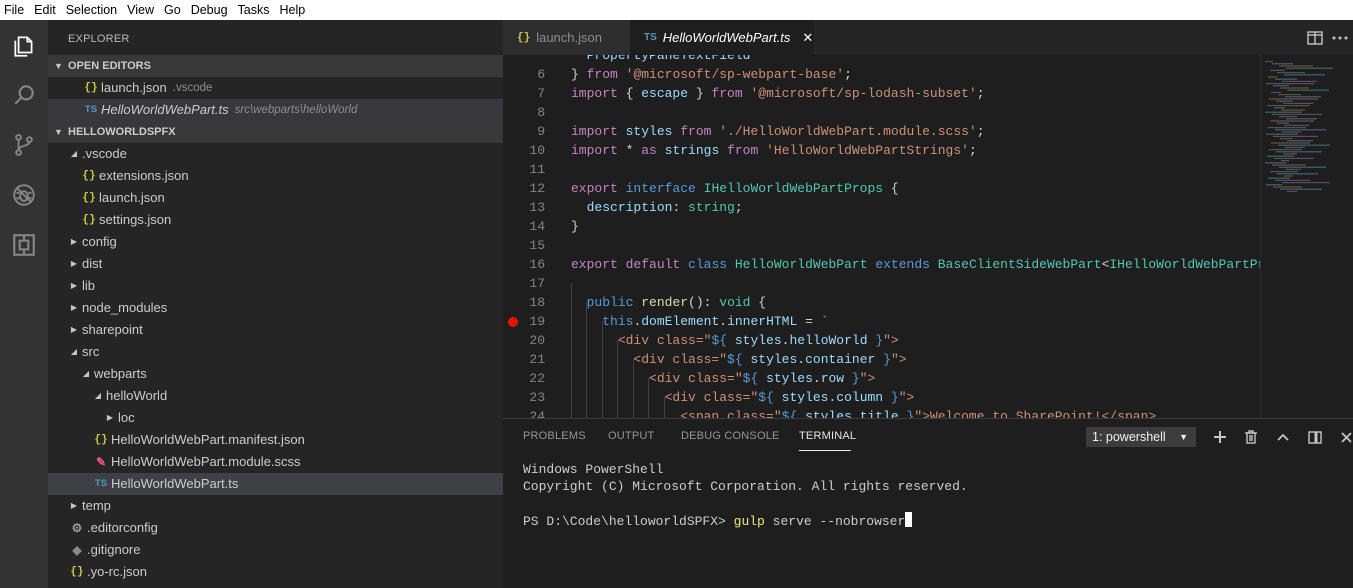  I want to click on tab-problems: PROBLEMS, so click(554, 436).